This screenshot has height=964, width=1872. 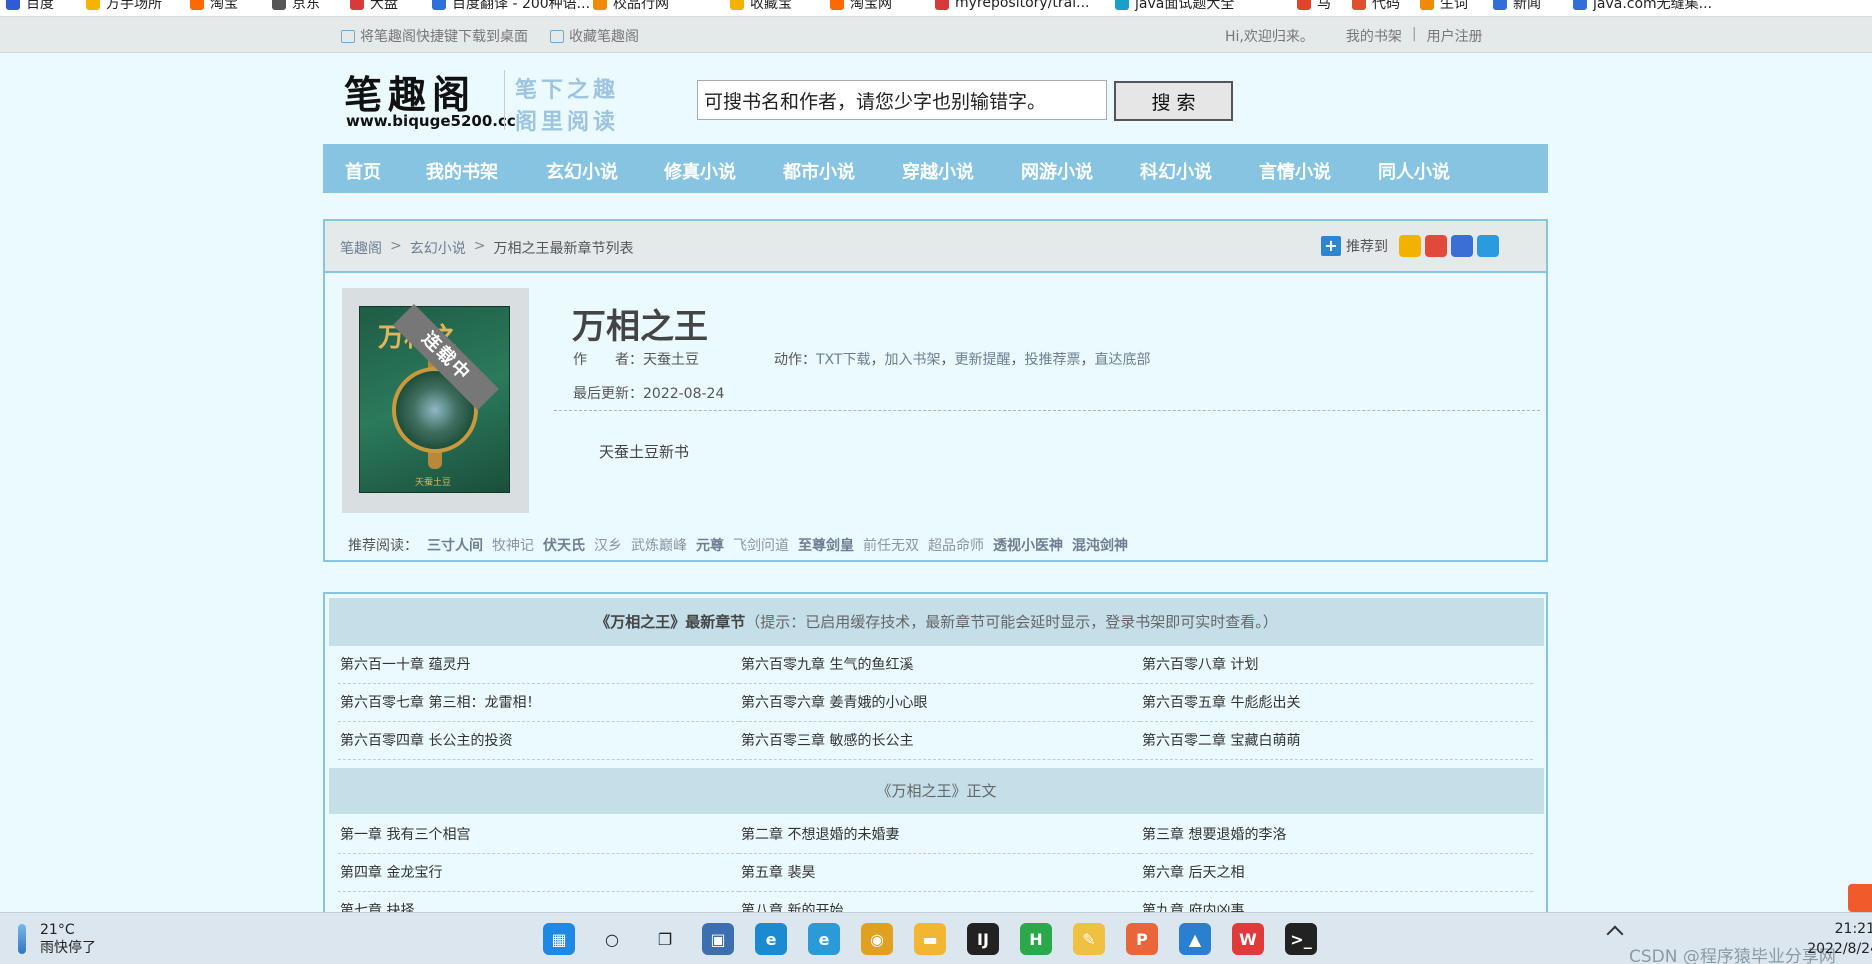 What do you see at coordinates (1374, 36) in the screenshot?
I see `bookshelf-link: 我的书架` at bounding box center [1374, 36].